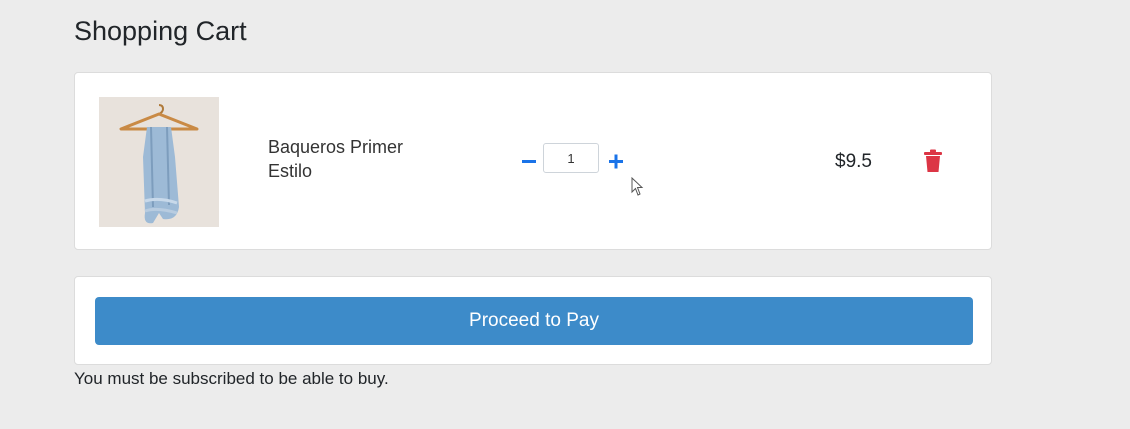 The image size is (1130, 429). Describe the element at coordinates (853, 161) in the screenshot. I see `item-price: $9.5` at that location.